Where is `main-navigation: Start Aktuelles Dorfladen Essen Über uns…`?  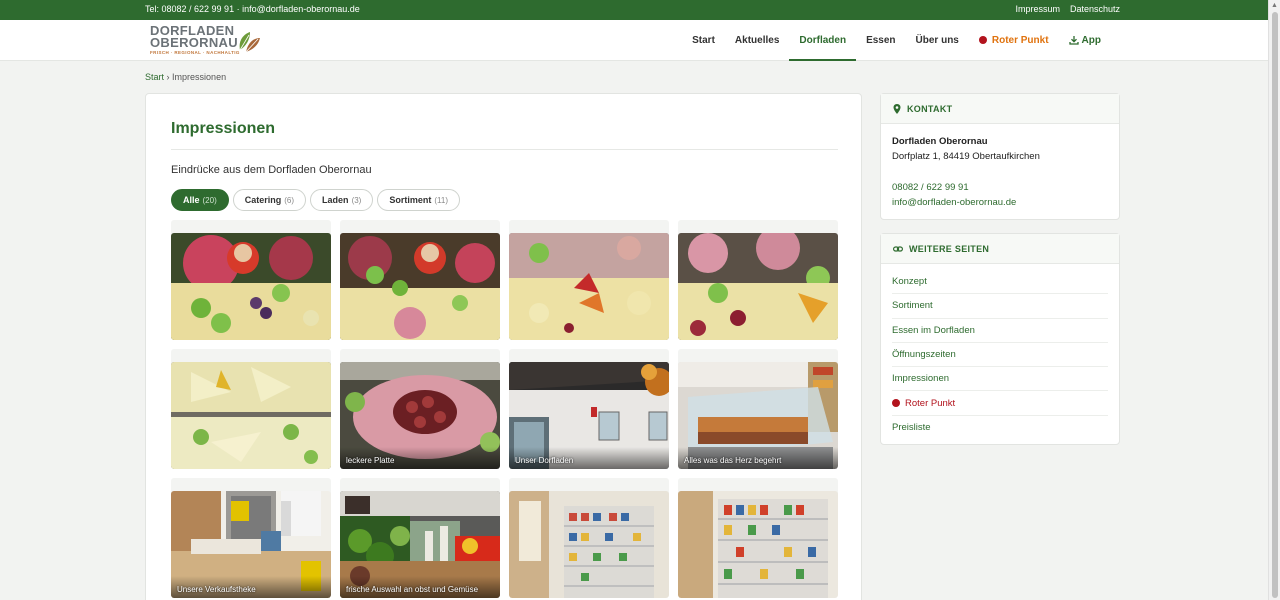 main-navigation: Start Aktuelles Dorfladen Essen Über uns… is located at coordinates (896, 40).